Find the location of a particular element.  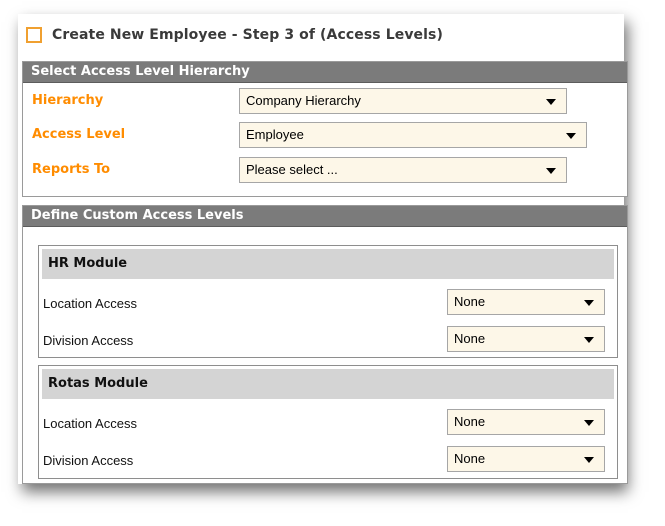

hr-division-access-select: None is located at coordinates (526, 339).